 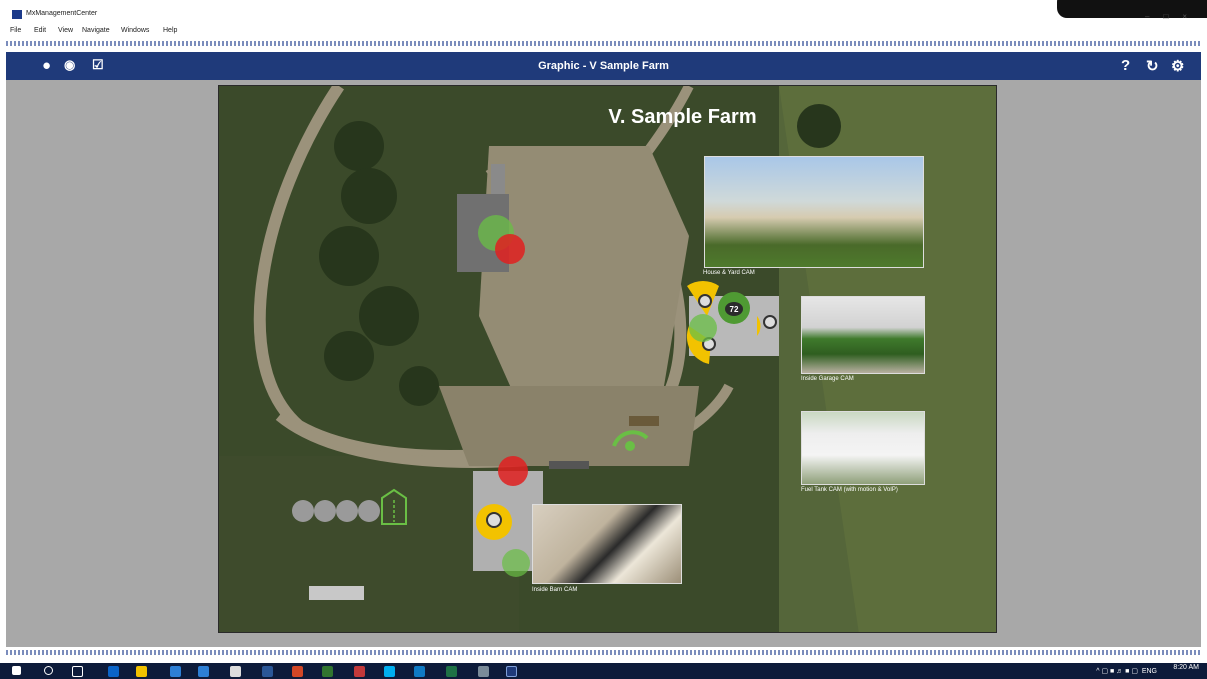 What do you see at coordinates (48, 670) in the screenshot?
I see `search-icon` at bounding box center [48, 670].